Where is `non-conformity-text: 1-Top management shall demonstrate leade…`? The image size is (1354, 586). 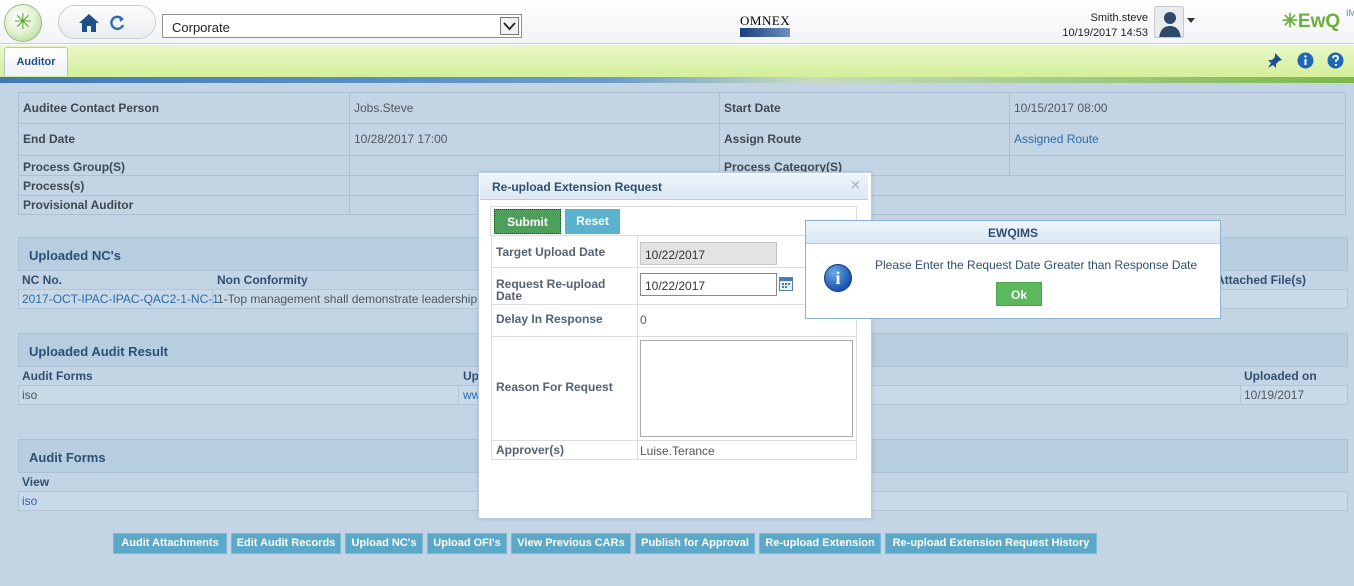 non-conformity-text: 1-Top management shall demonstrate leade… is located at coordinates (347, 299).